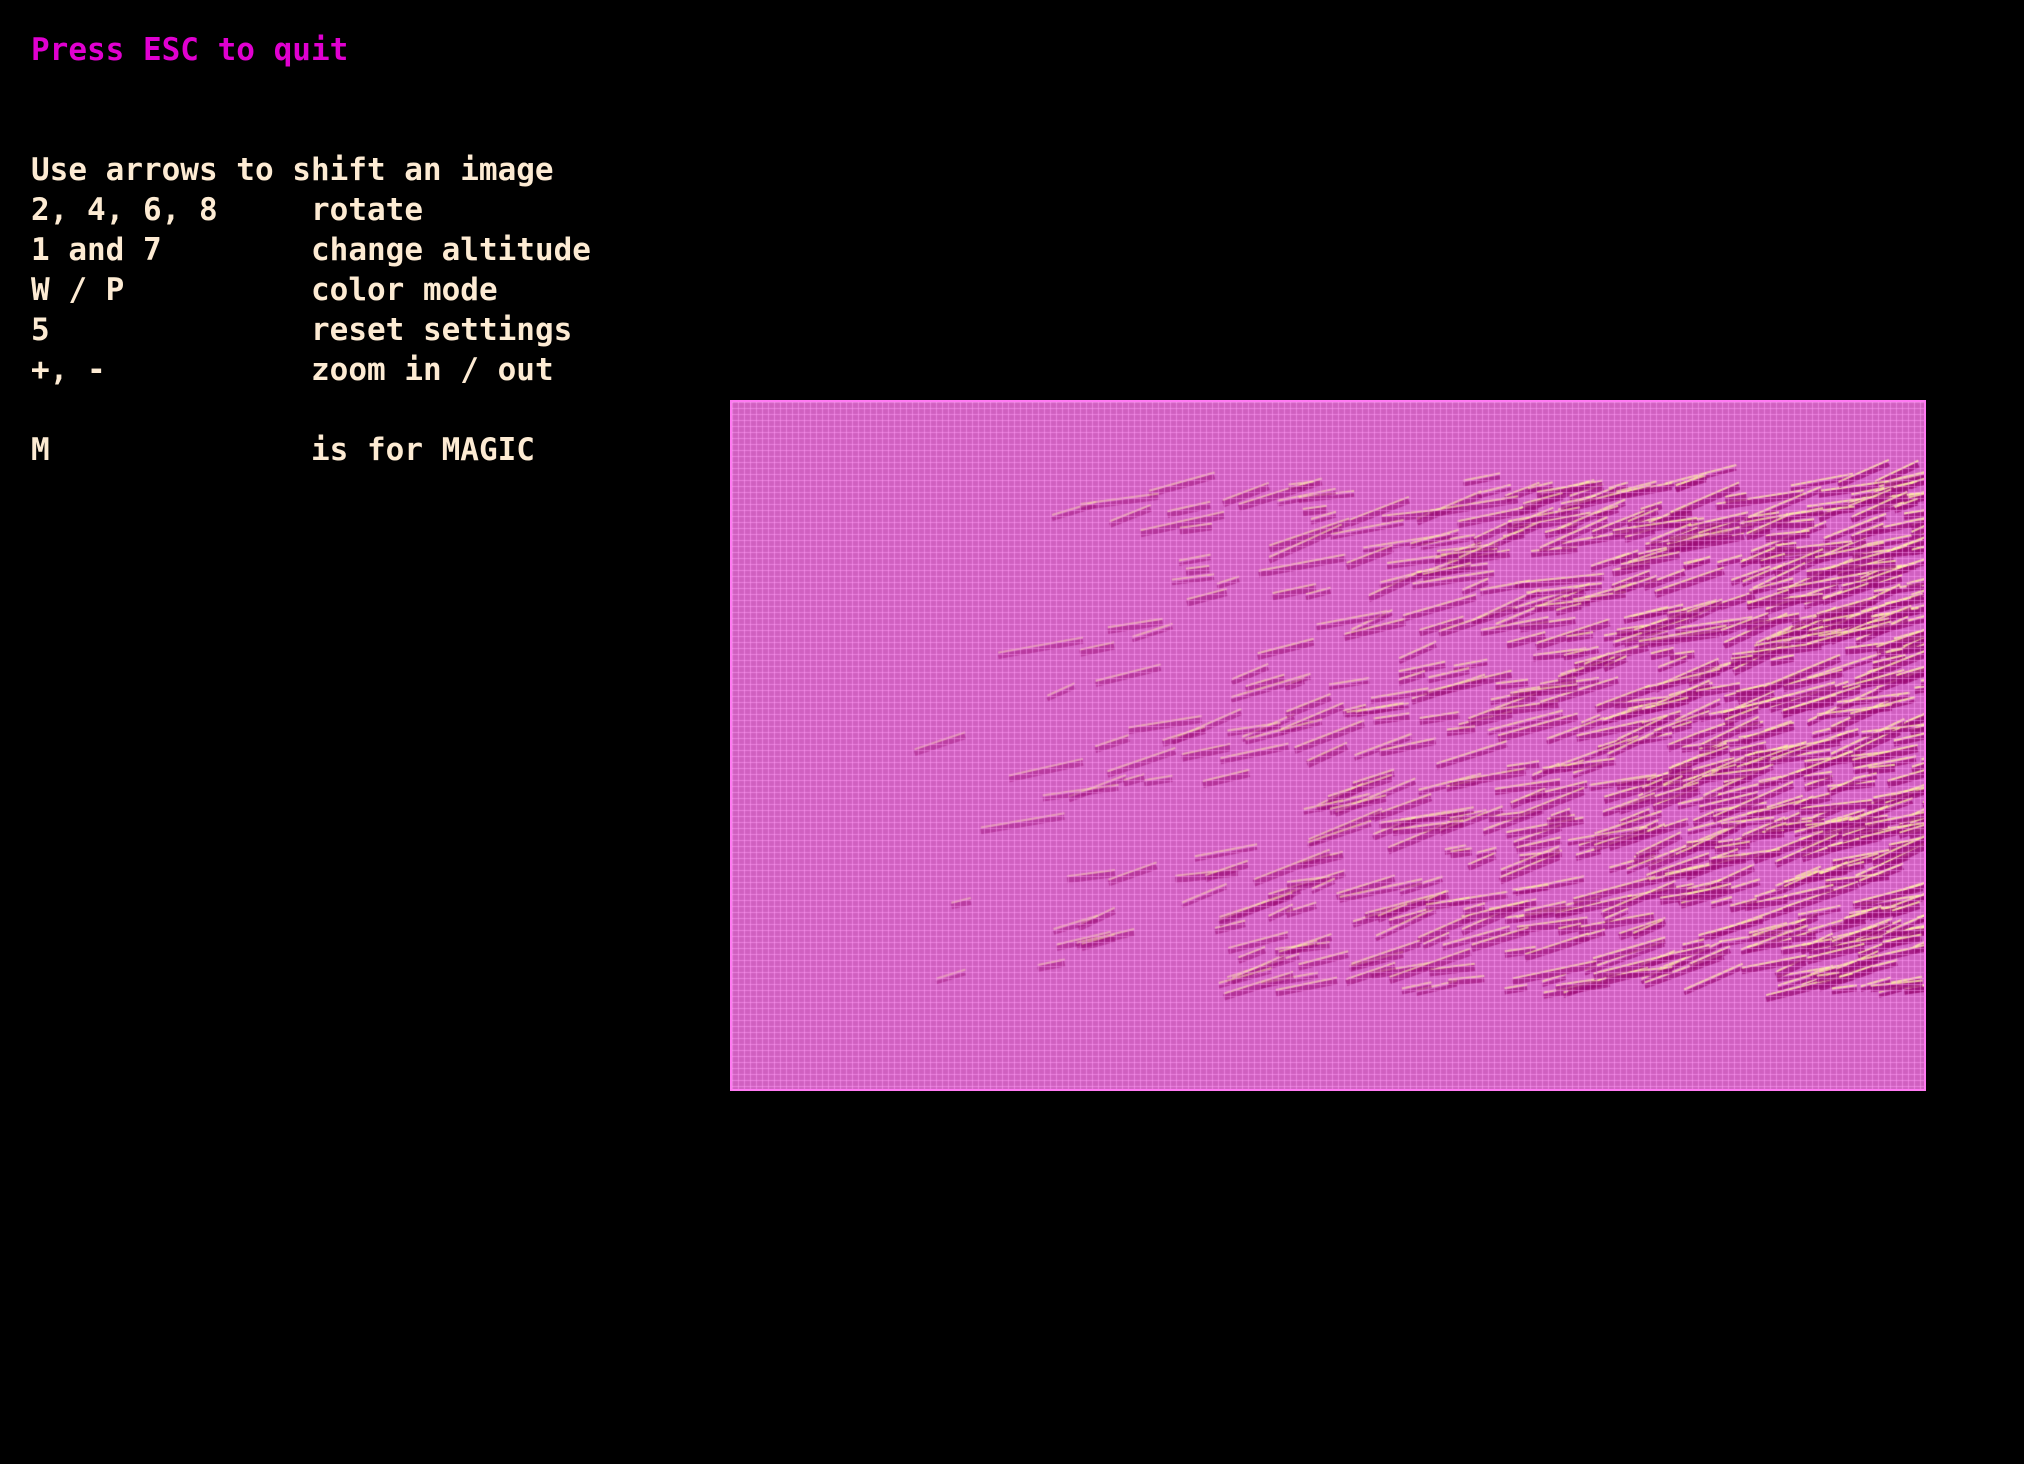 This screenshot has height=1464, width=2024. I want to click on help-key: M, so click(40, 450).